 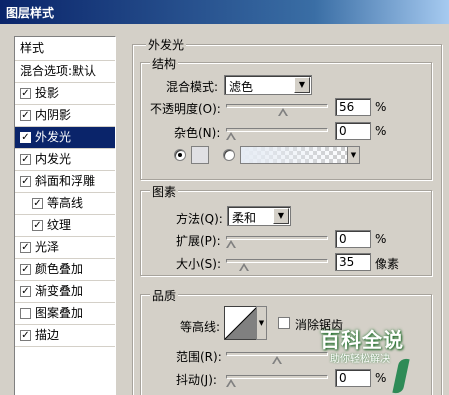 What do you see at coordinates (381, 131) in the screenshot?
I see `noise-unit: %` at bounding box center [381, 131].